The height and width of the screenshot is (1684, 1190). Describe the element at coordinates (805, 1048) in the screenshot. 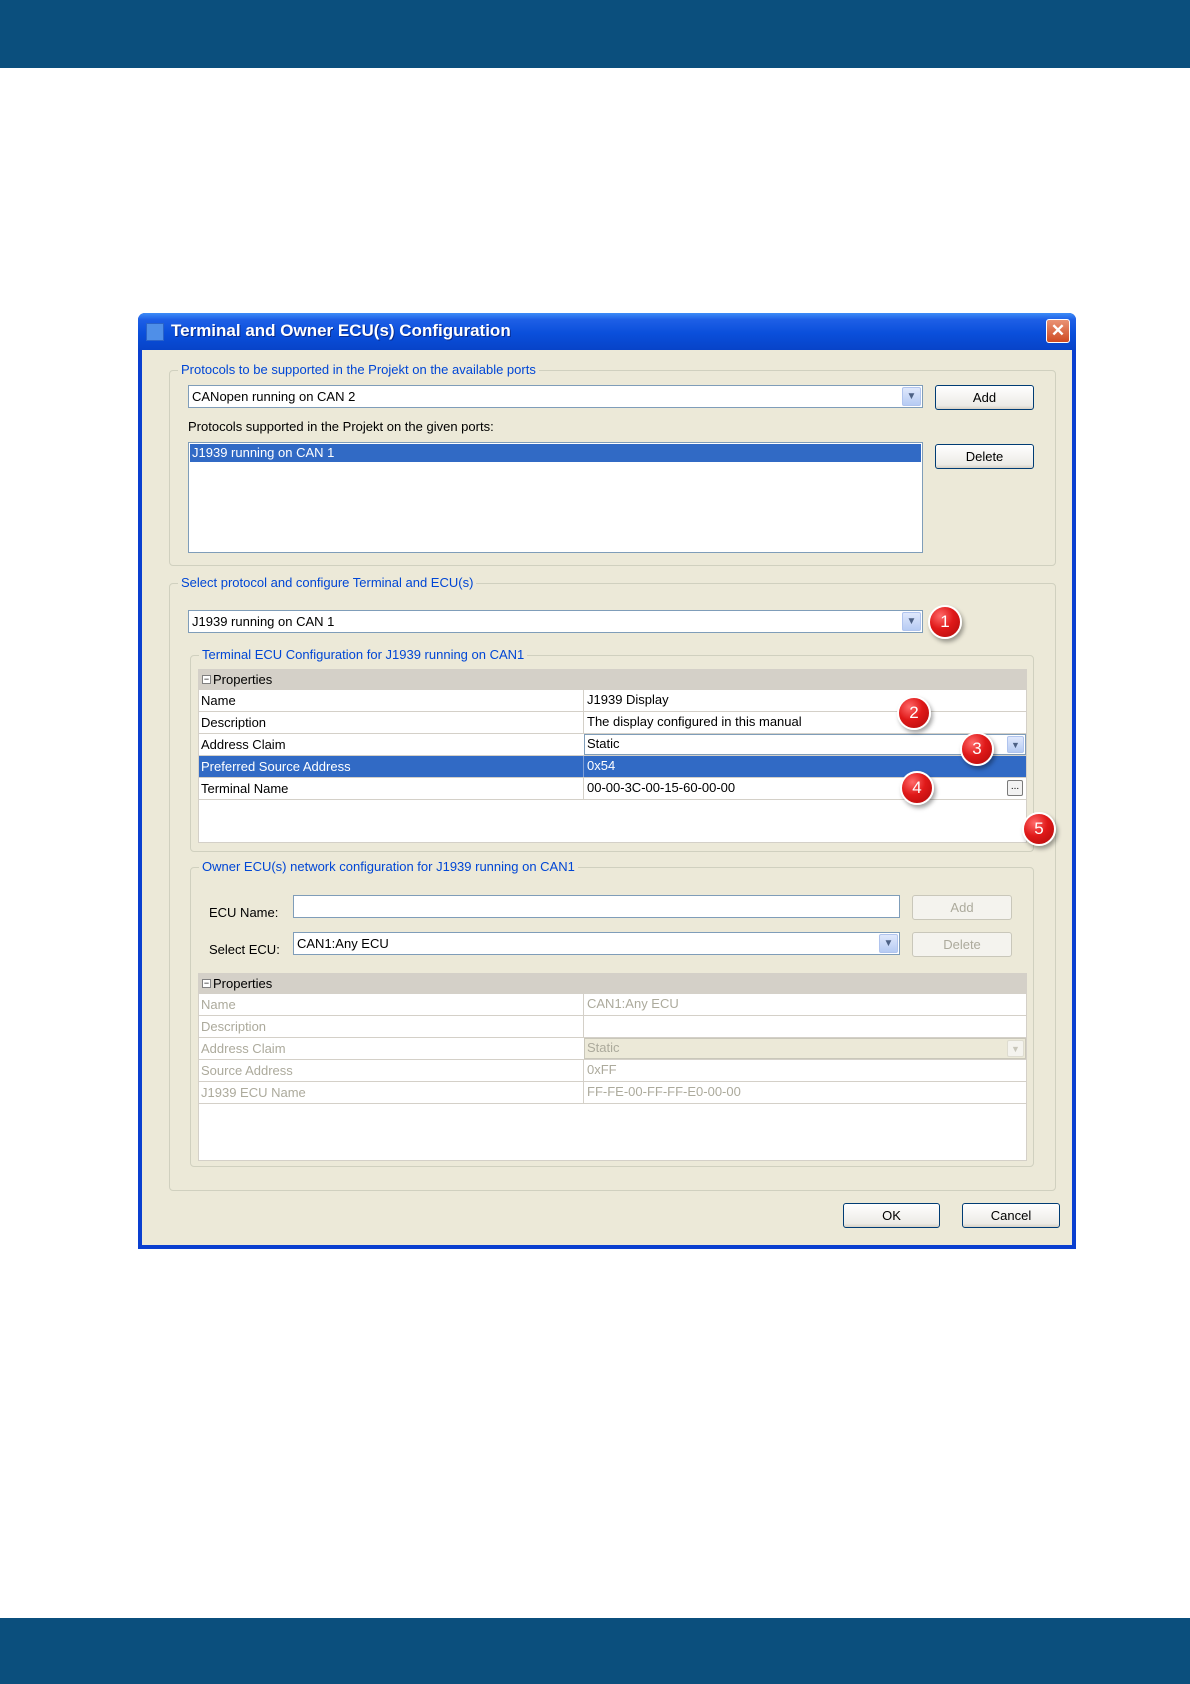

I see `address-claim-select: Static ▼` at that location.